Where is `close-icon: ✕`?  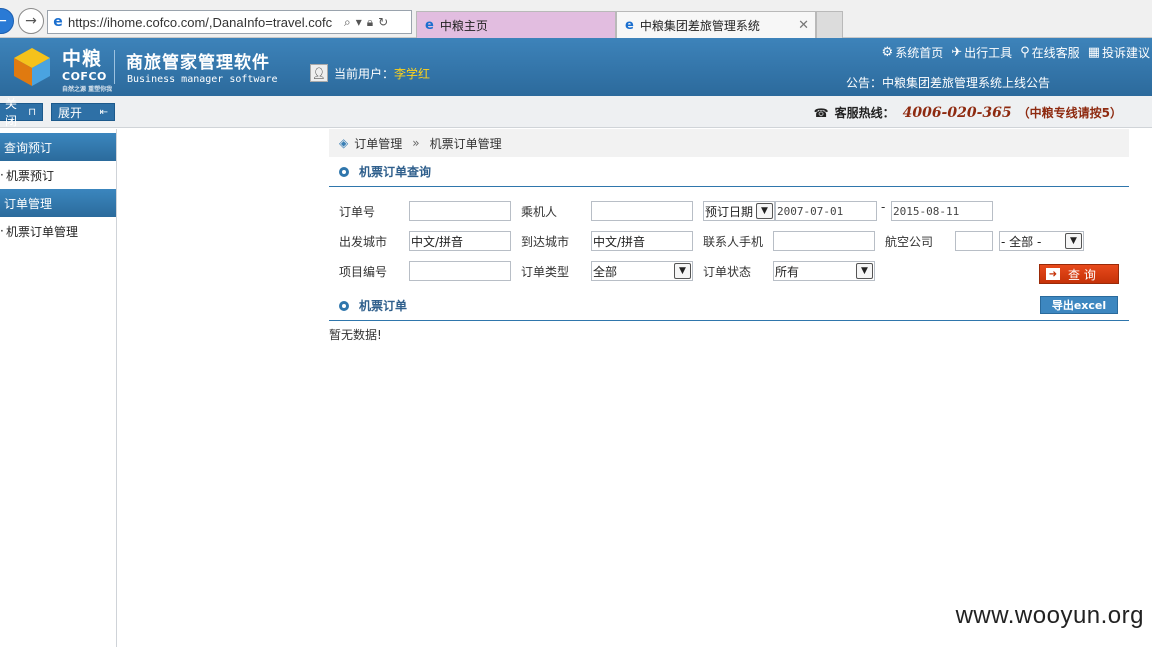
close-icon: ✕ is located at coordinates (803, 25).